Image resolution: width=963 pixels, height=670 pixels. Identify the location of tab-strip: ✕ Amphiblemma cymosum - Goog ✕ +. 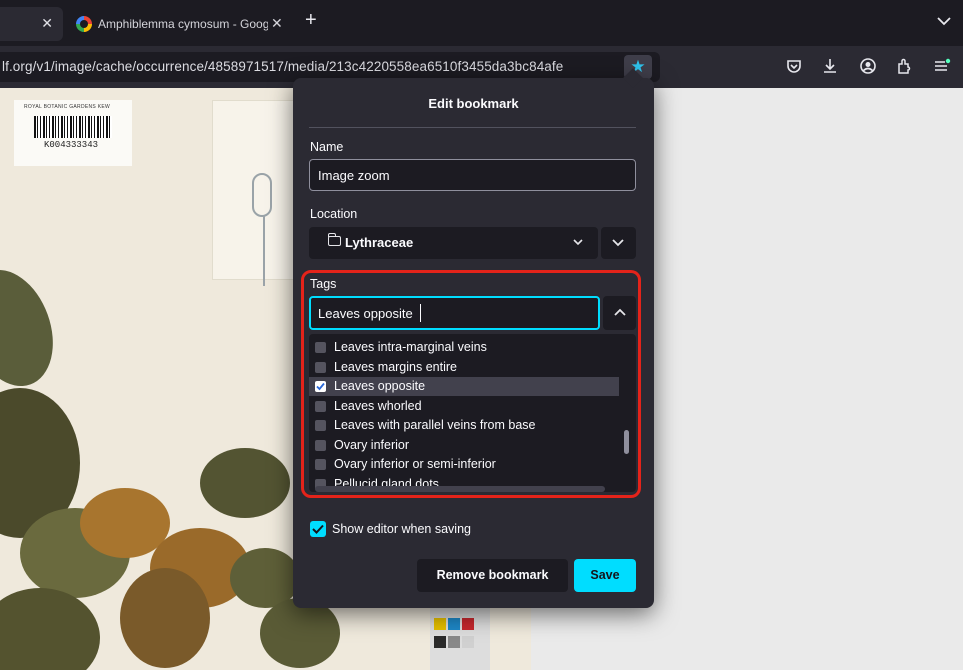
(481, 23).